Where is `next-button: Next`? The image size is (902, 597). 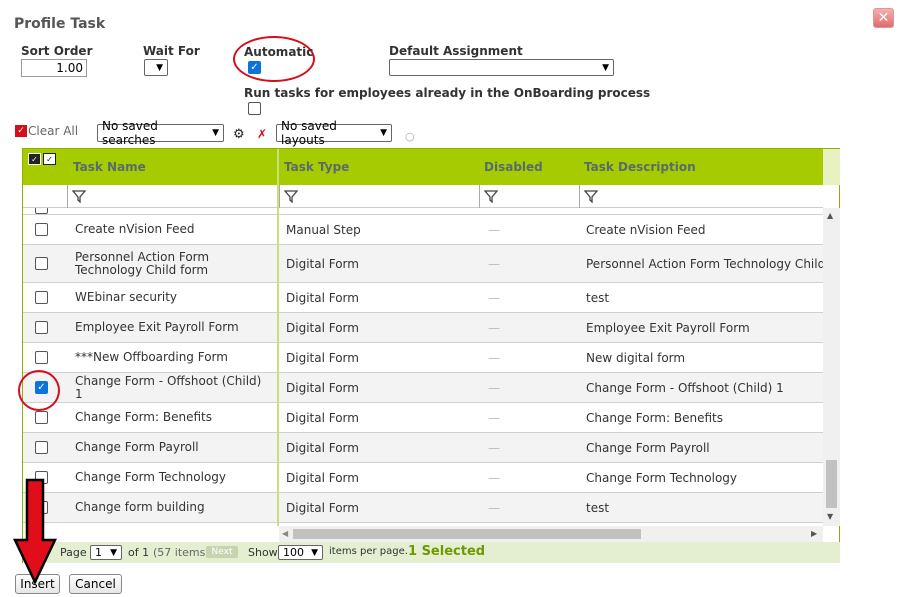
next-button: Next is located at coordinates (222, 552).